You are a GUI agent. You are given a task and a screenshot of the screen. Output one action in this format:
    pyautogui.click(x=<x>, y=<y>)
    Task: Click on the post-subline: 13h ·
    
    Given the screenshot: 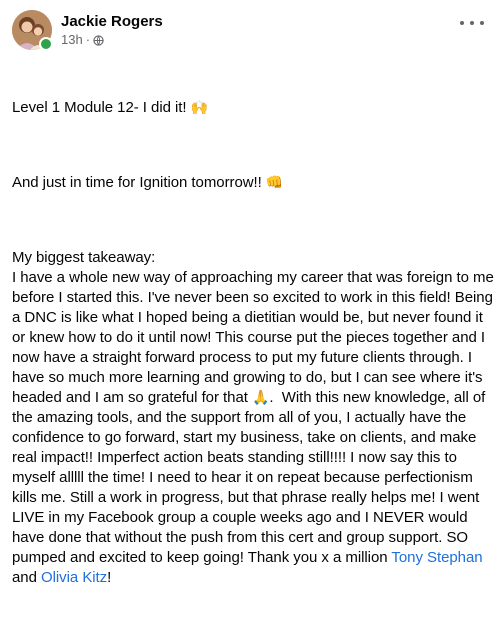 What is the action you would take?
    pyautogui.click(x=112, y=40)
    